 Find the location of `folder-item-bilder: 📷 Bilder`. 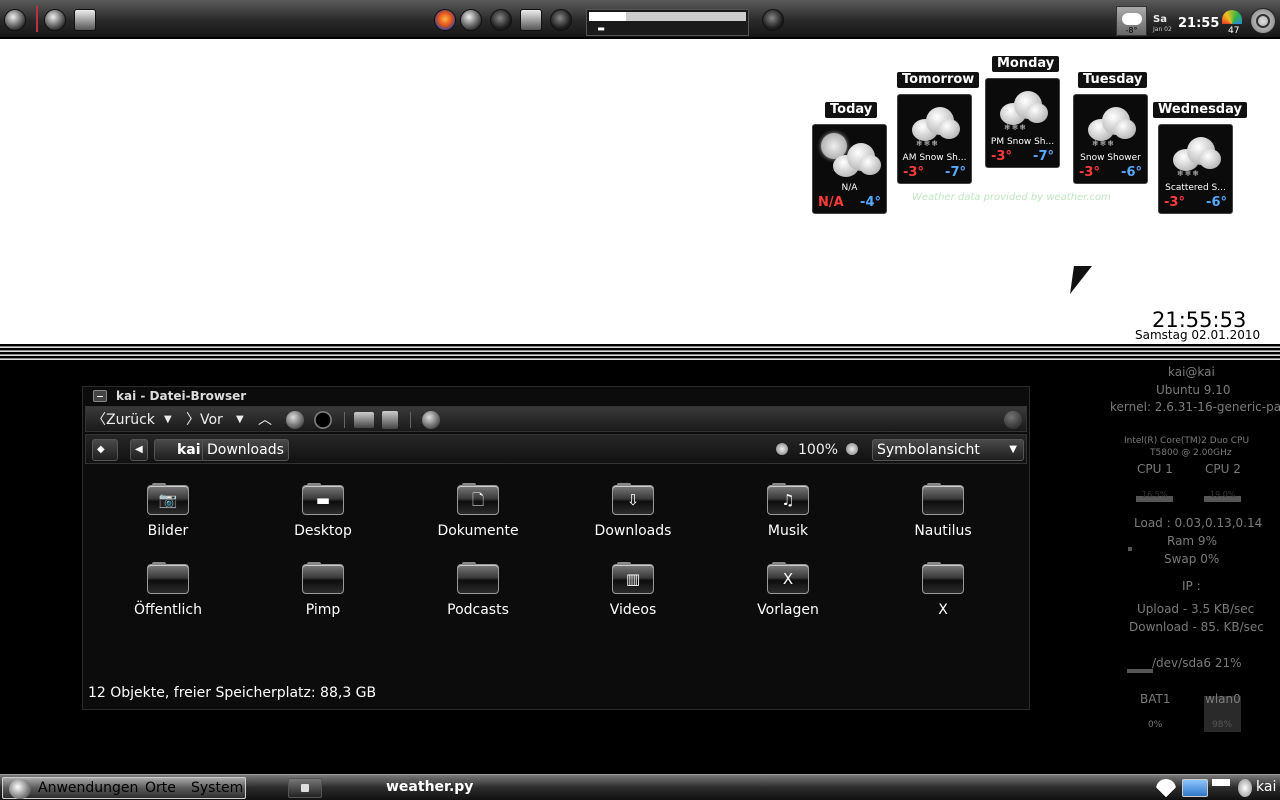

folder-item-bilder: 📷 Bilder is located at coordinates (168, 519).